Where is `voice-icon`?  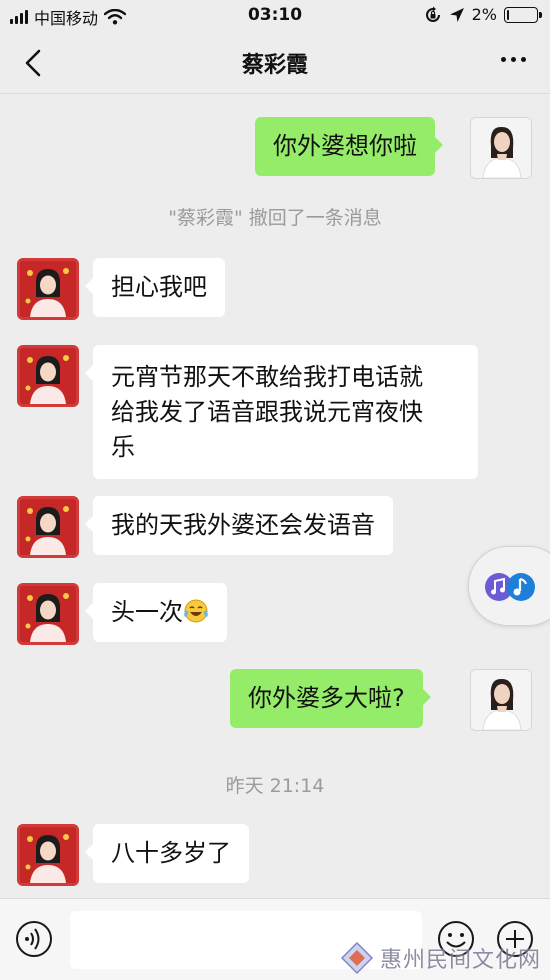
voice-icon is located at coordinates (34, 939).